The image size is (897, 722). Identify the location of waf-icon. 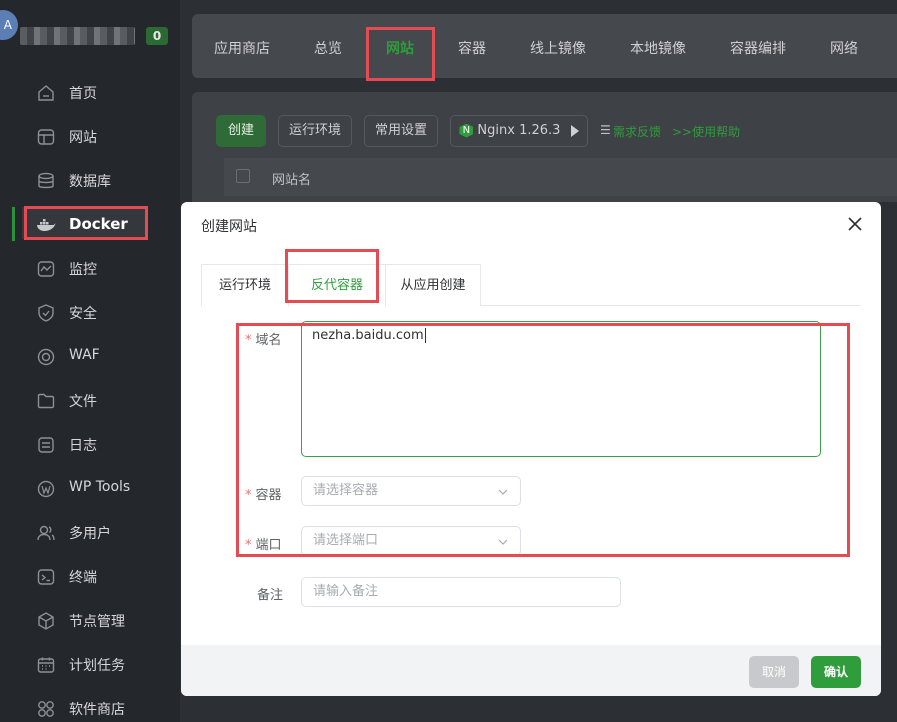
(46, 357).